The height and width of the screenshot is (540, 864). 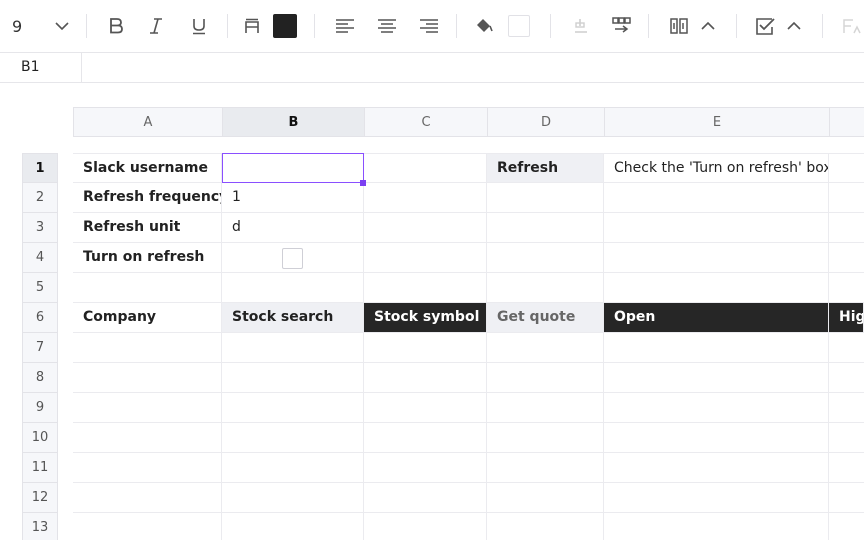 I want to click on row-header-3: 3, so click(x=40, y=228).